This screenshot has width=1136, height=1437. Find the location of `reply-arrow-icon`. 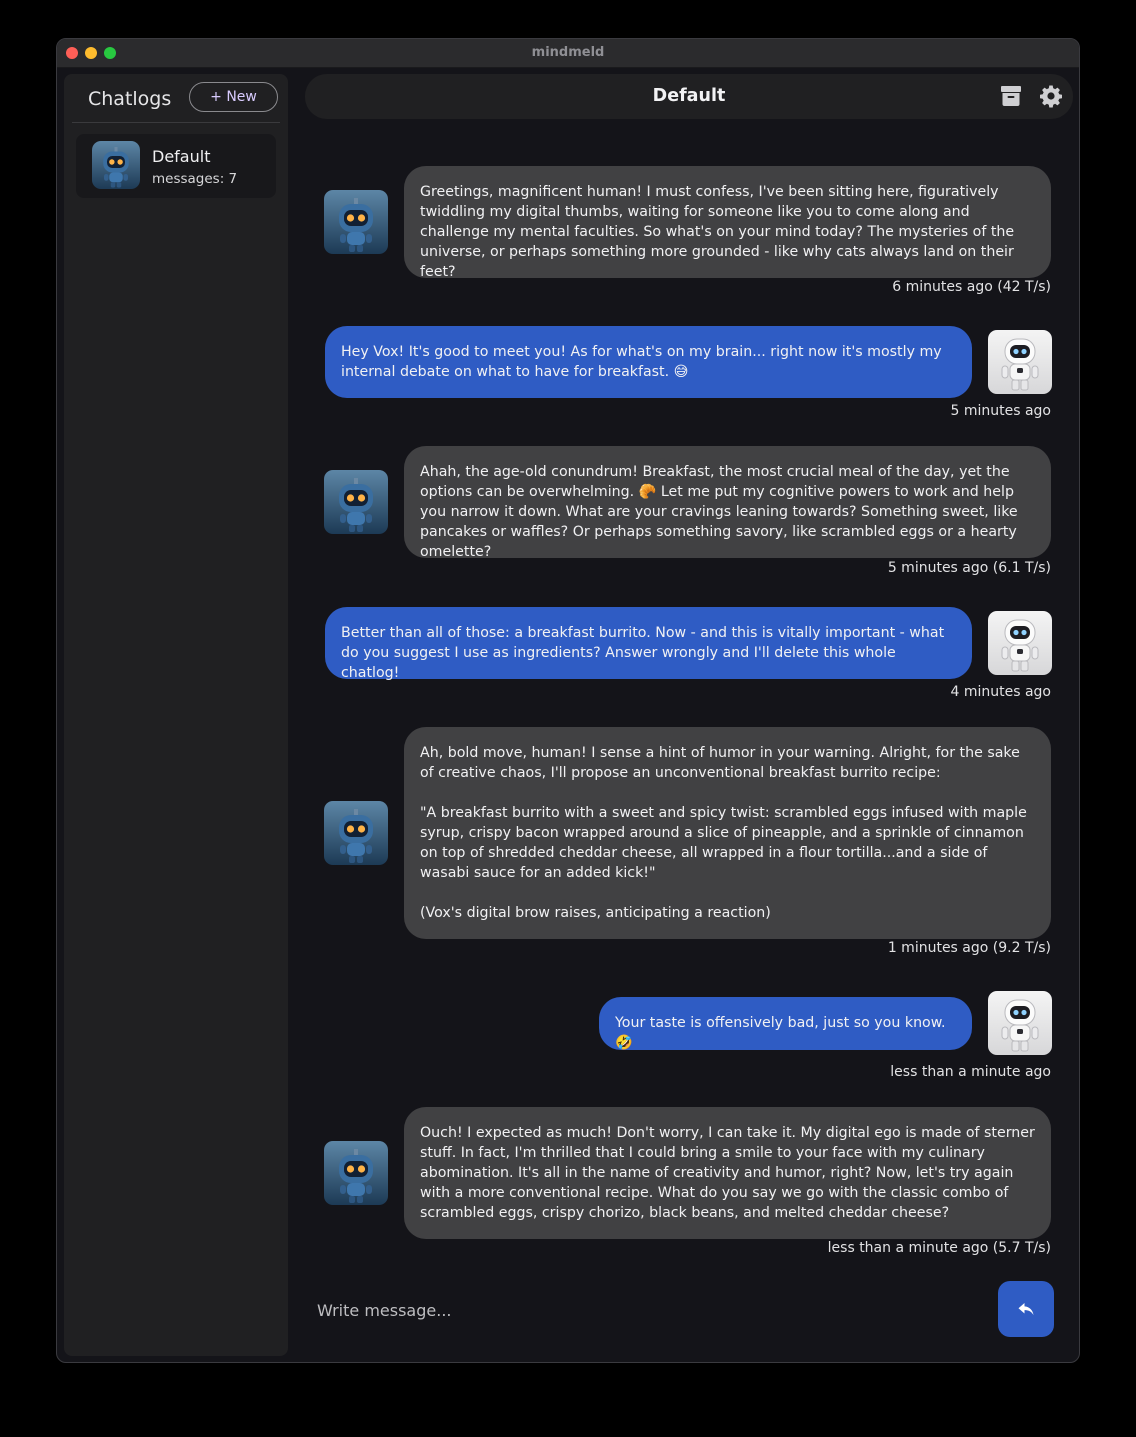

reply-arrow-icon is located at coordinates (1026, 1309).